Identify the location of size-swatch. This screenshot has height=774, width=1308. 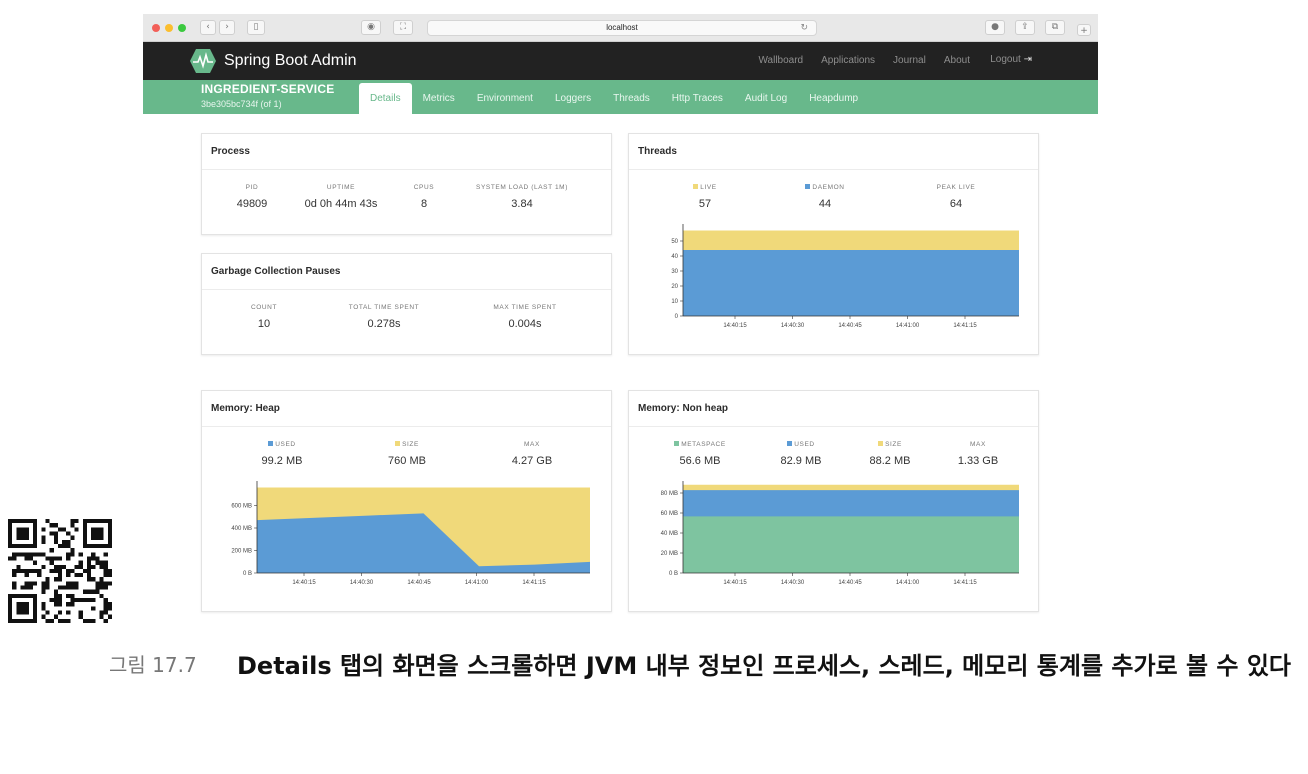
(398, 443).